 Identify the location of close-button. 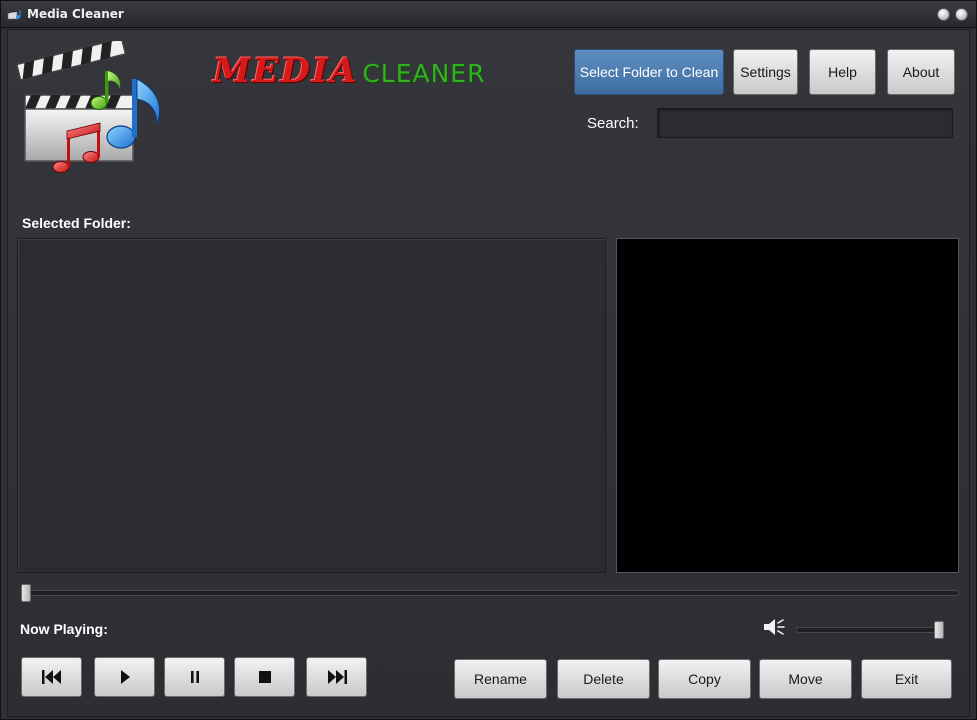
(961, 14).